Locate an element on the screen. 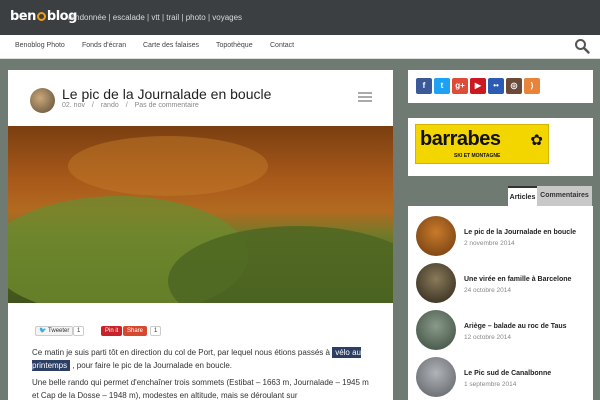 The image size is (600, 400). nav-item-topotheque: Topothèque is located at coordinates (234, 45).